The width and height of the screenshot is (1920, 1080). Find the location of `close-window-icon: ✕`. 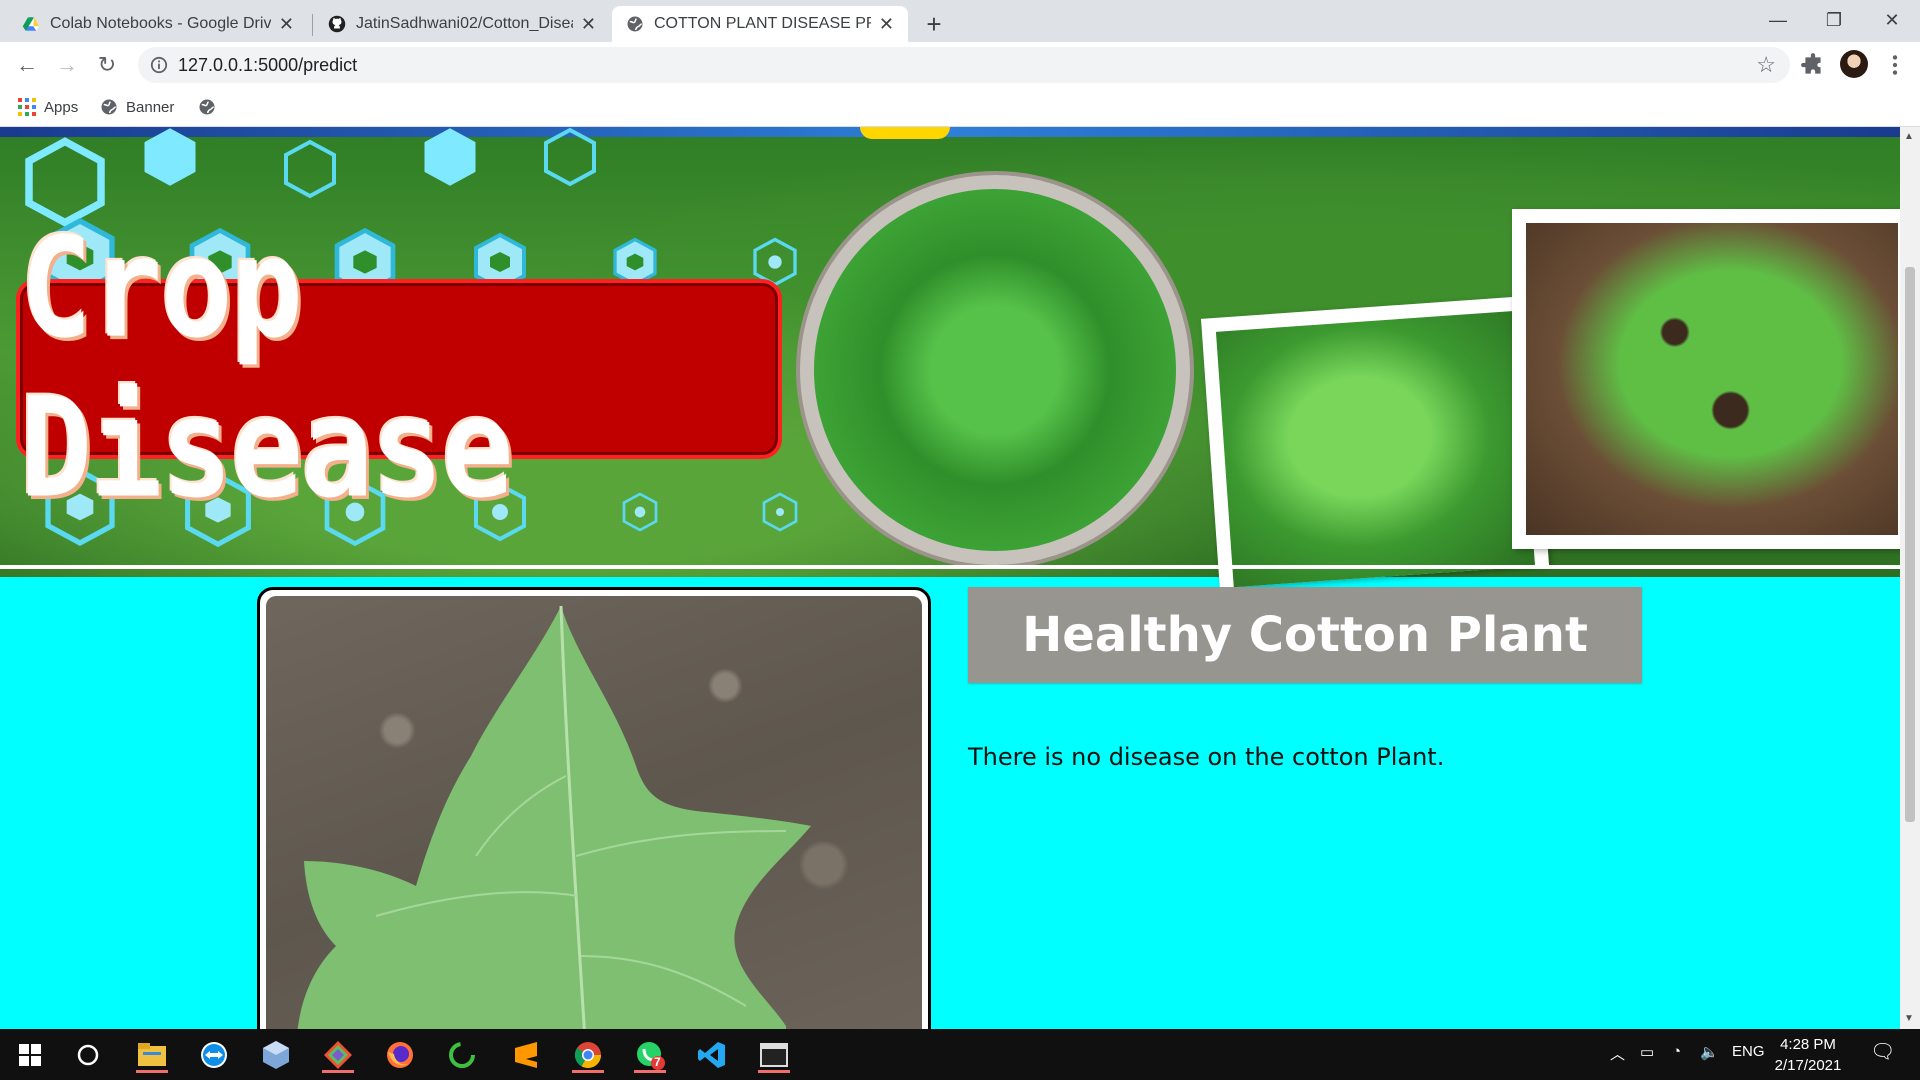

close-window-icon: ✕ is located at coordinates (1892, 20).